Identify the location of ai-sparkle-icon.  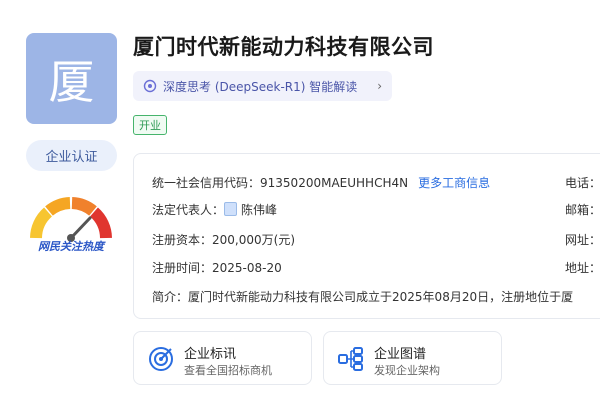
(150, 86).